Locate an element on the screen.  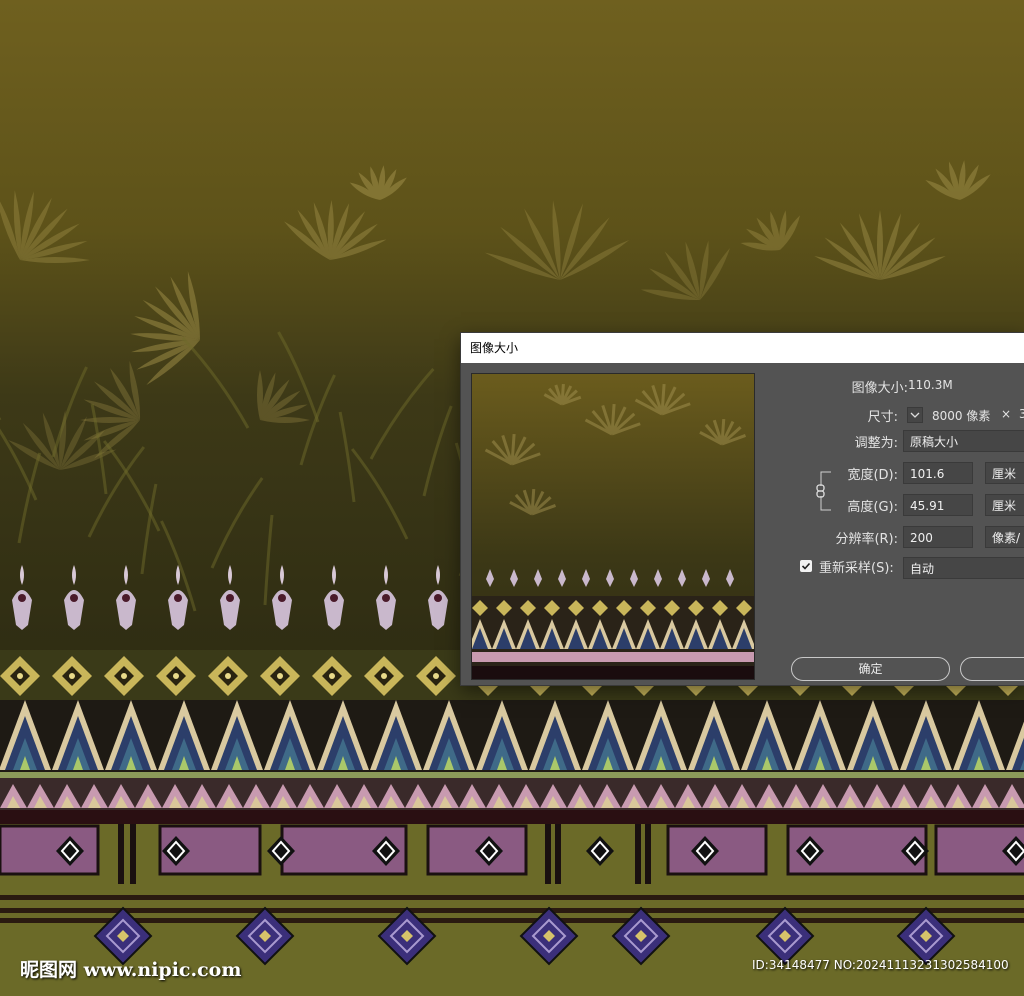
ok-button: 确定 is located at coordinates (870, 669).